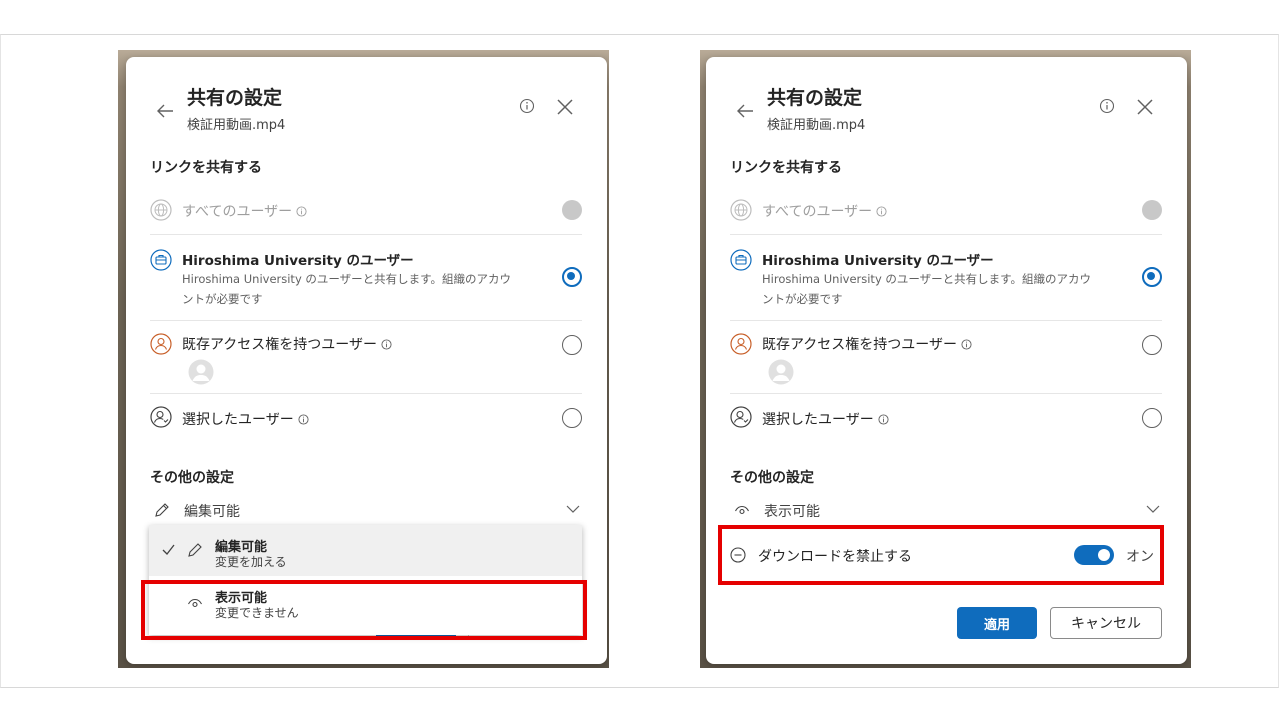  Describe the element at coordinates (251, 562) in the screenshot. I see `menu-item-description: 変更を加える` at that location.